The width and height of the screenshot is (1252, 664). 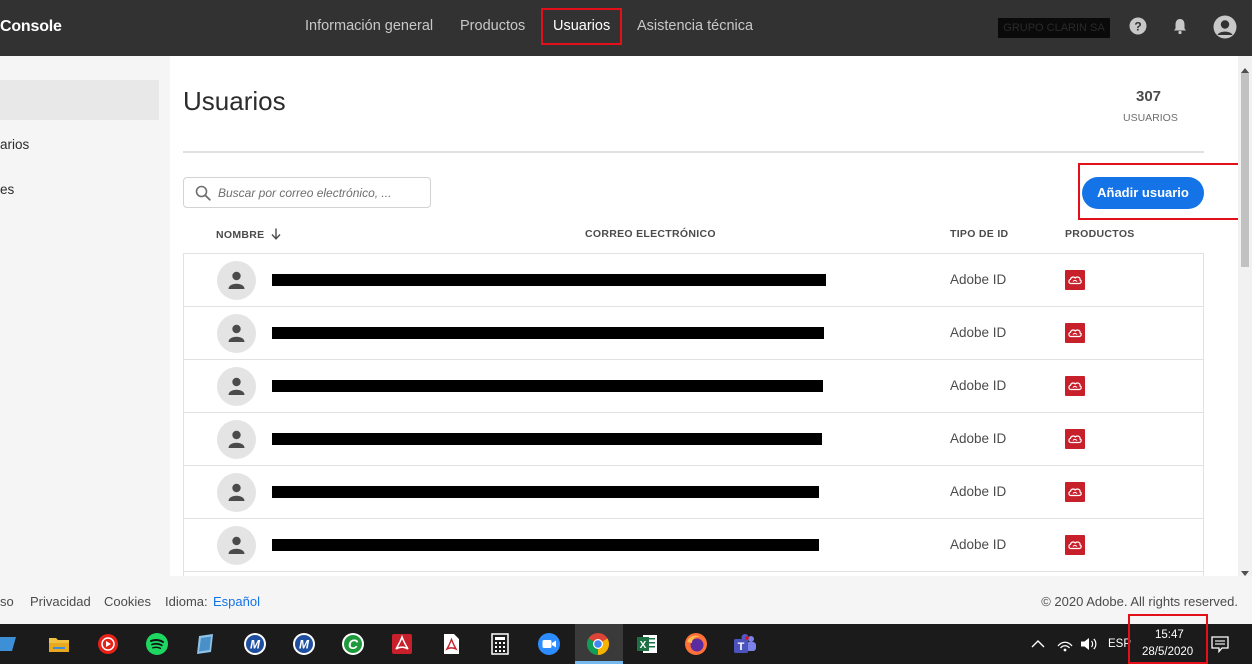 I want to click on language-label: Idioma:, so click(x=186, y=601).